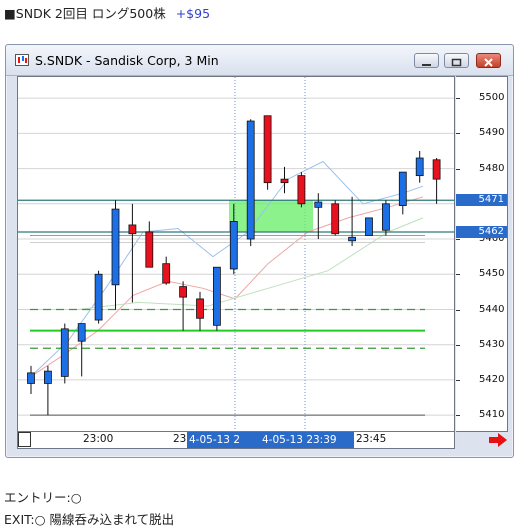 The image size is (518, 530). What do you see at coordinates (98, 439) in the screenshot?
I see `time-label: 23:00` at bounding box center [98, 439].